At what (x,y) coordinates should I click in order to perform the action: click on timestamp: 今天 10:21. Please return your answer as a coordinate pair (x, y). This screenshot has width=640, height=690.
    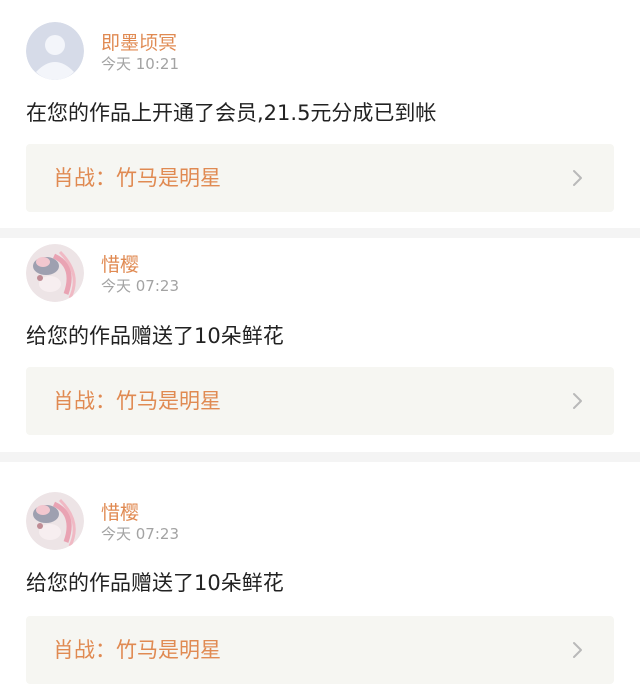
    Looking at the image, I should click on (140, 64).